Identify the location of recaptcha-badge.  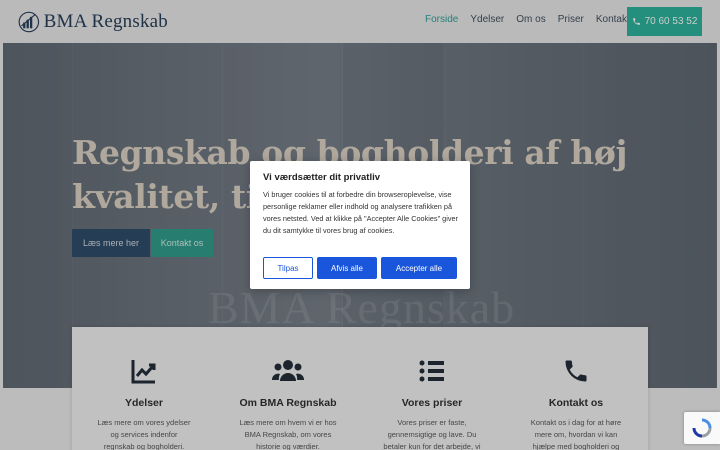
(702, 428).